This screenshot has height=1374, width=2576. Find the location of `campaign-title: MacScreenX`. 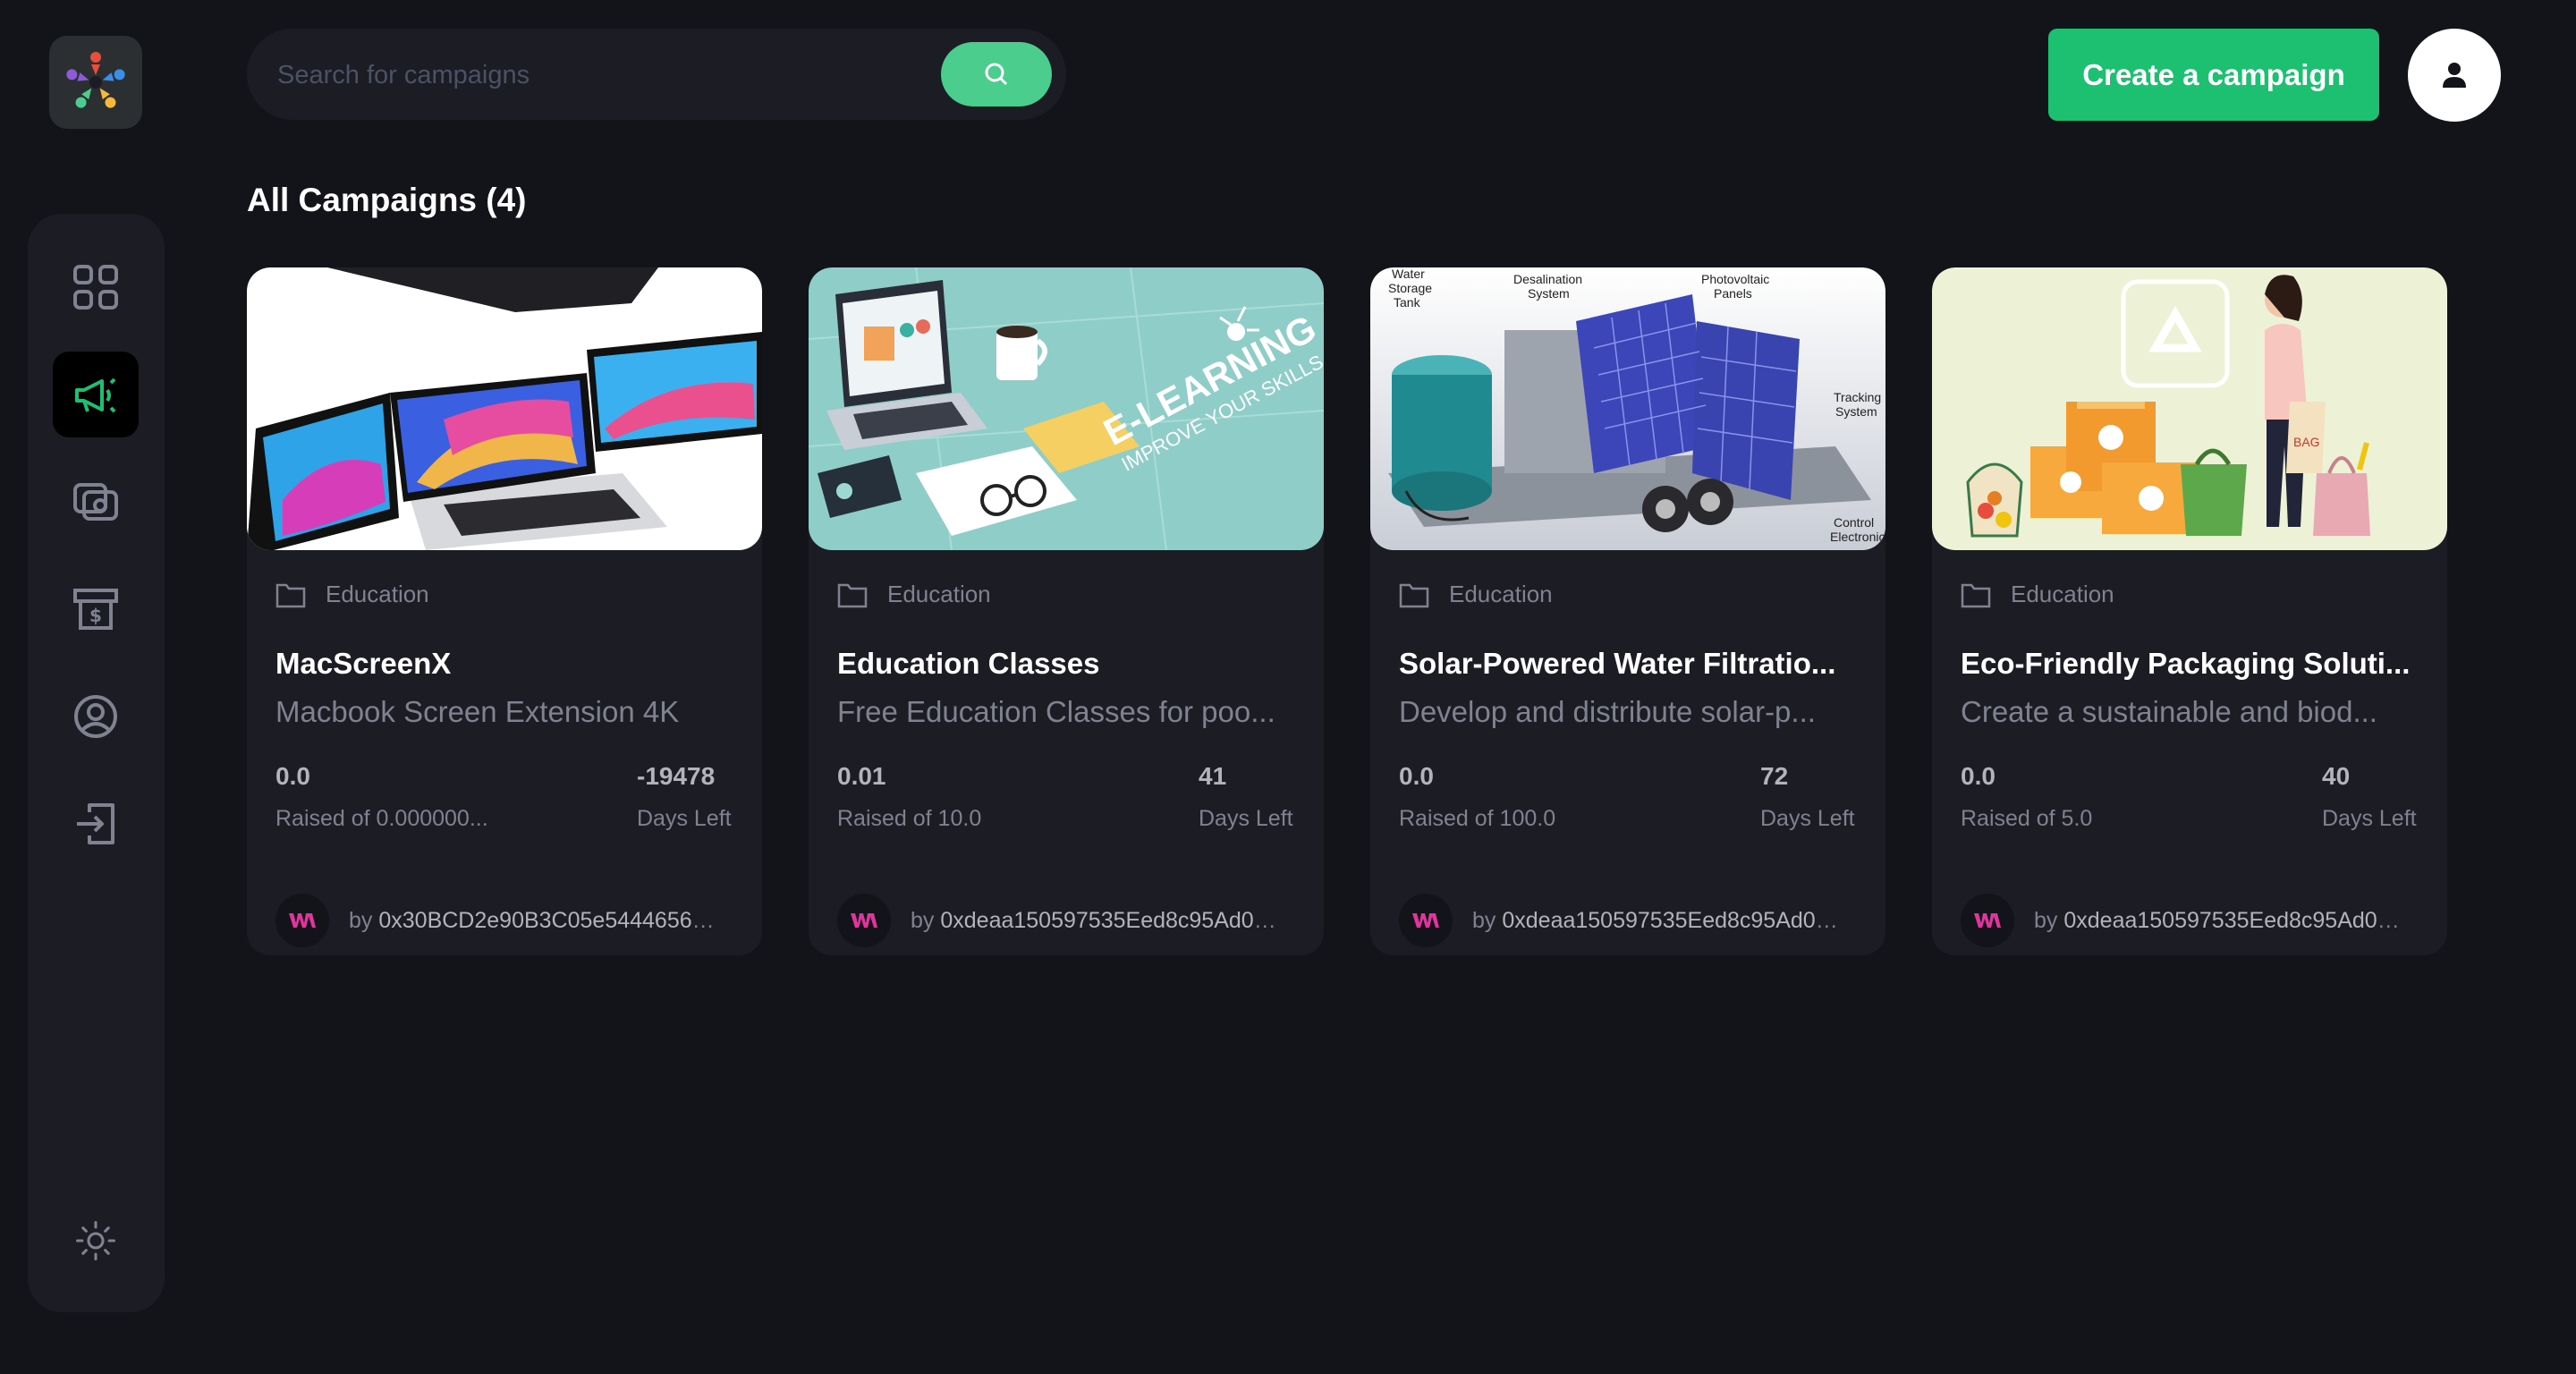

campaign-title: MacScreenX is located at coordinates (363, 663).